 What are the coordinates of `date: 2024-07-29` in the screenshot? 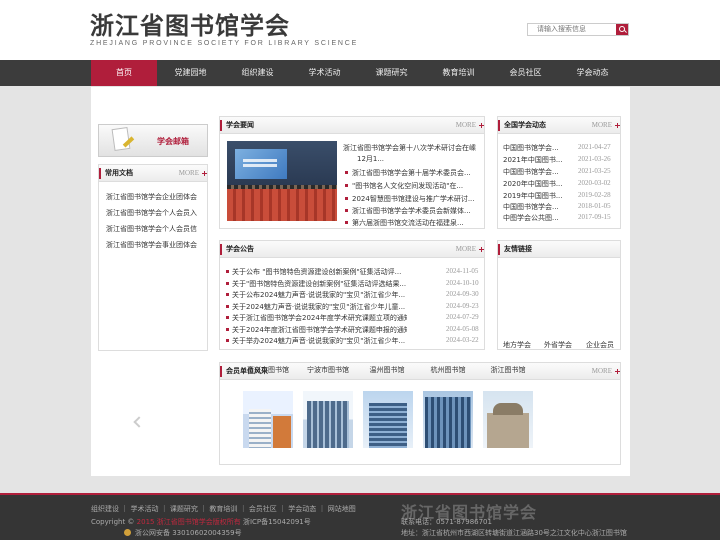 It's located at (462, 317).